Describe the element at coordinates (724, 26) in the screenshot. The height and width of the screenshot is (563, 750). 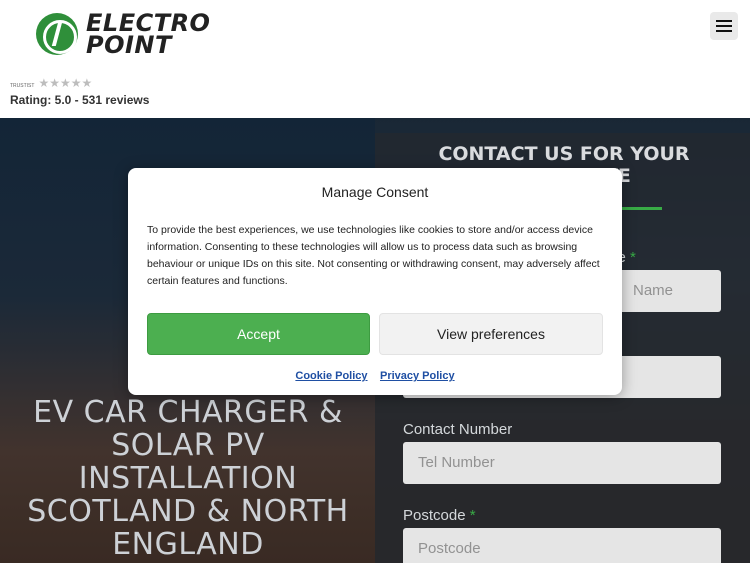
I see `hamburger-menu-icon` at that location.